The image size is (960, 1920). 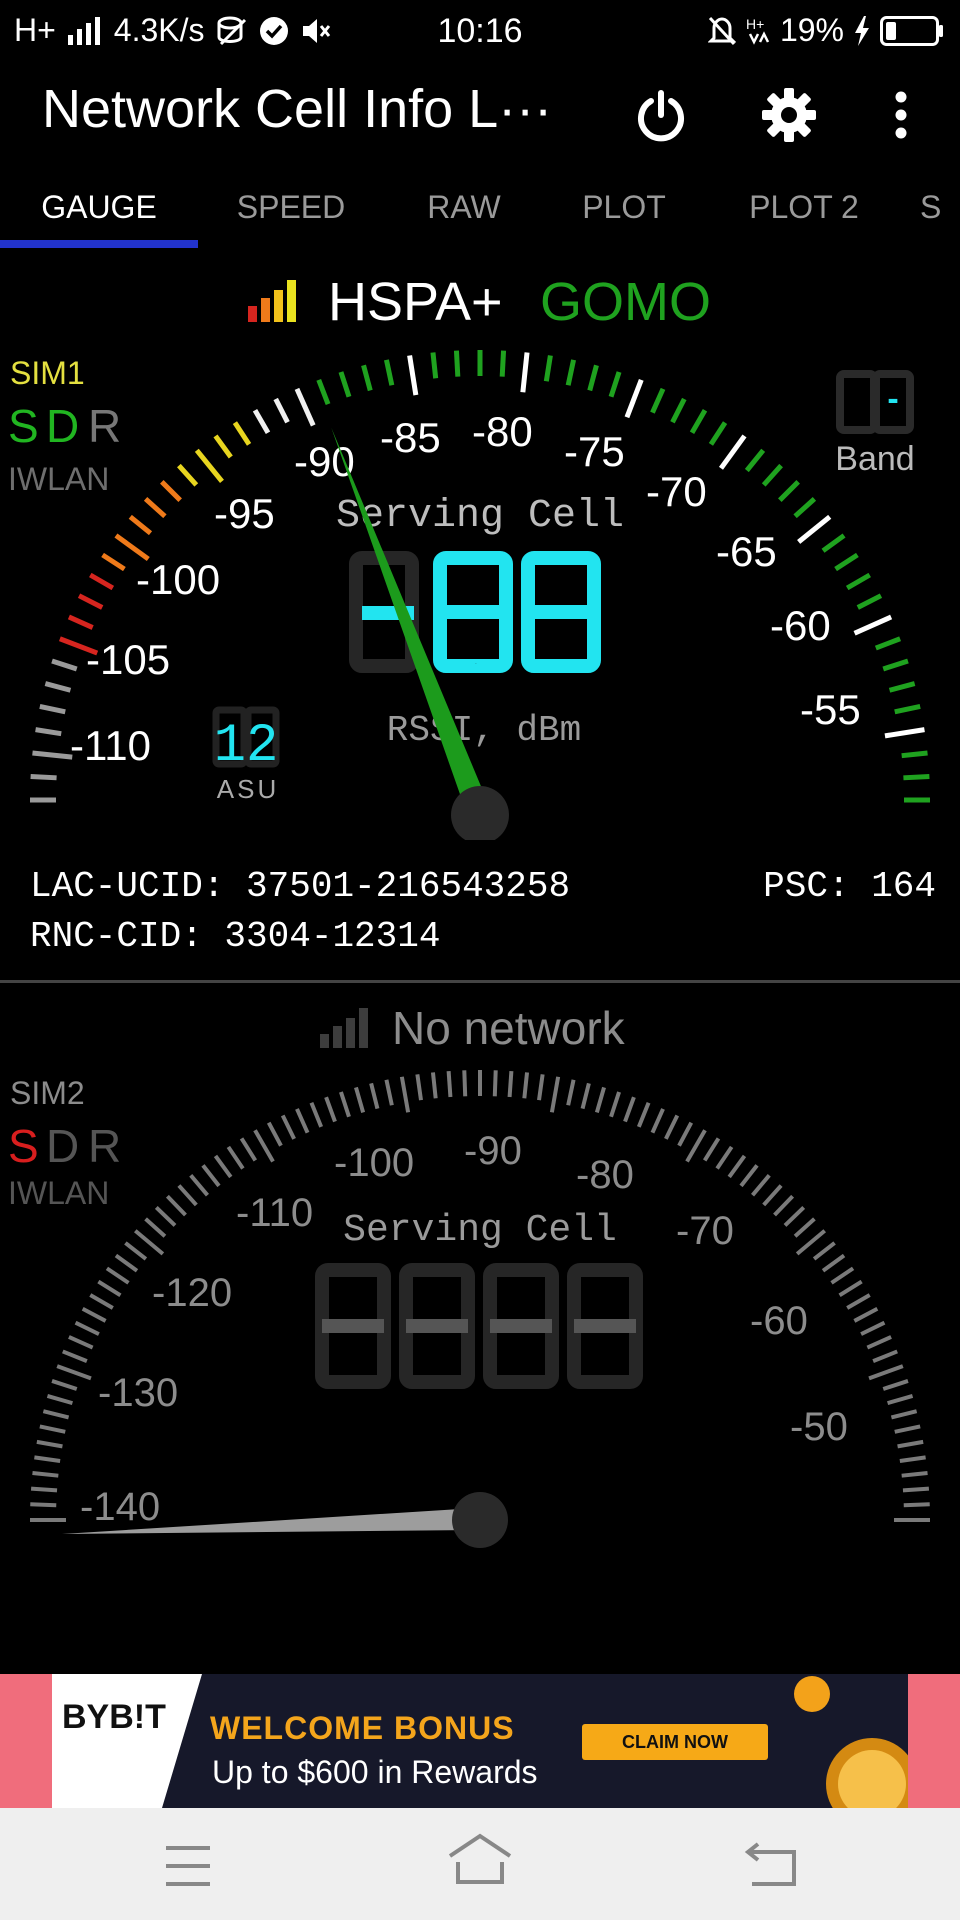 I want to click on tab-gauge: GAUGE, so click(x=99, y=216).